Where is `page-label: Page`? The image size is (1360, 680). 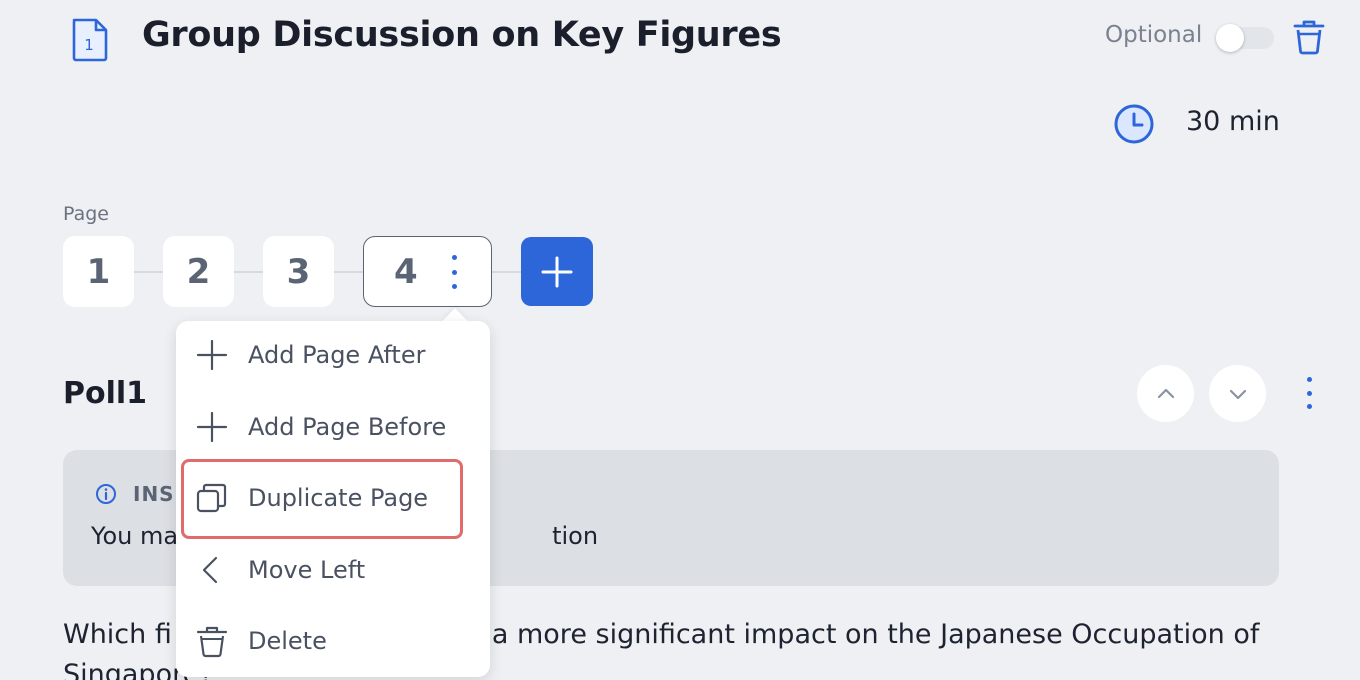
page-label: Page is located at coordinates (86, 214).